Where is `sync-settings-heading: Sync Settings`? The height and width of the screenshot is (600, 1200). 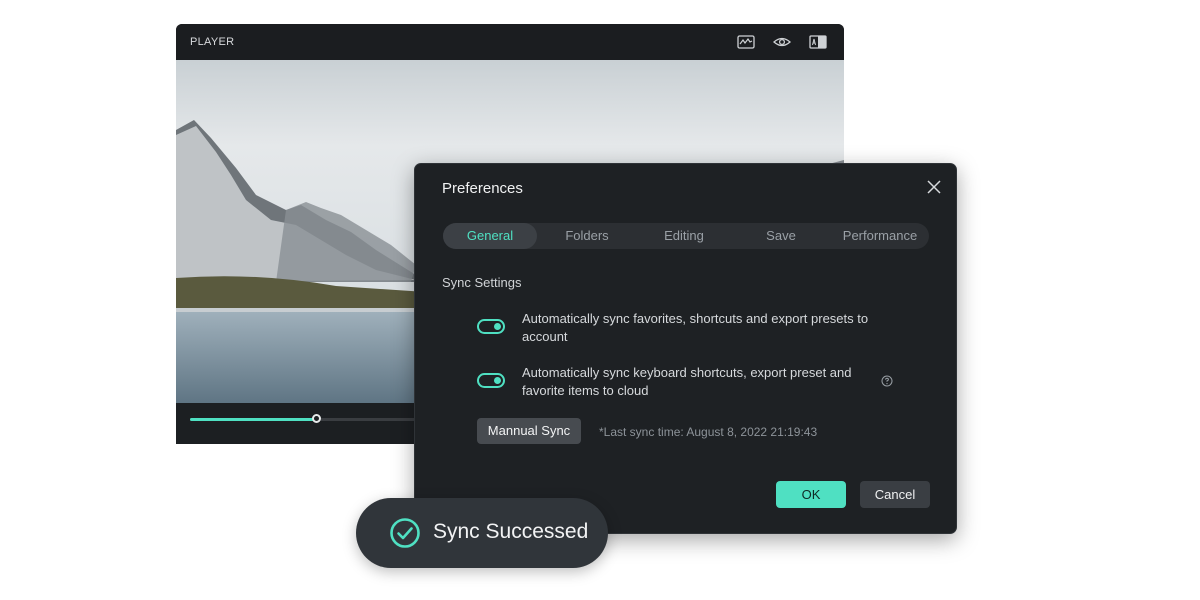
sync-settings-heading: Sync Settings is located at coordinates (482, 282).